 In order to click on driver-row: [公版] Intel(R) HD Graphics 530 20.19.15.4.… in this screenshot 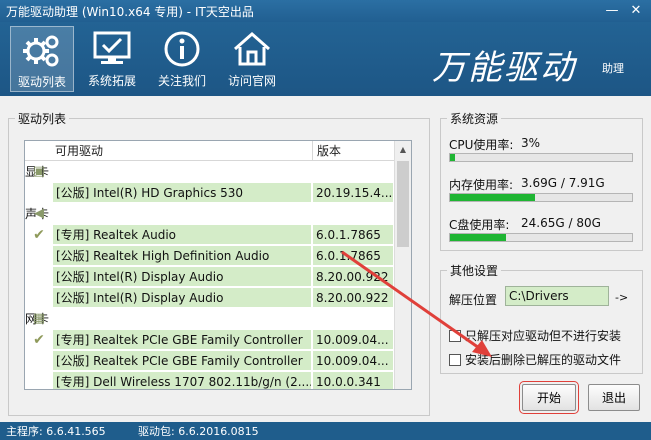, I will do `click(218, 192)`.